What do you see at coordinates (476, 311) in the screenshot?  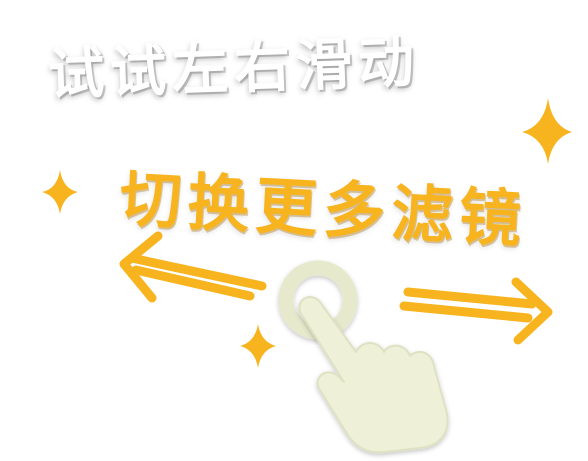 I see `arrow-right-icon` at bounding box center [476, 311].